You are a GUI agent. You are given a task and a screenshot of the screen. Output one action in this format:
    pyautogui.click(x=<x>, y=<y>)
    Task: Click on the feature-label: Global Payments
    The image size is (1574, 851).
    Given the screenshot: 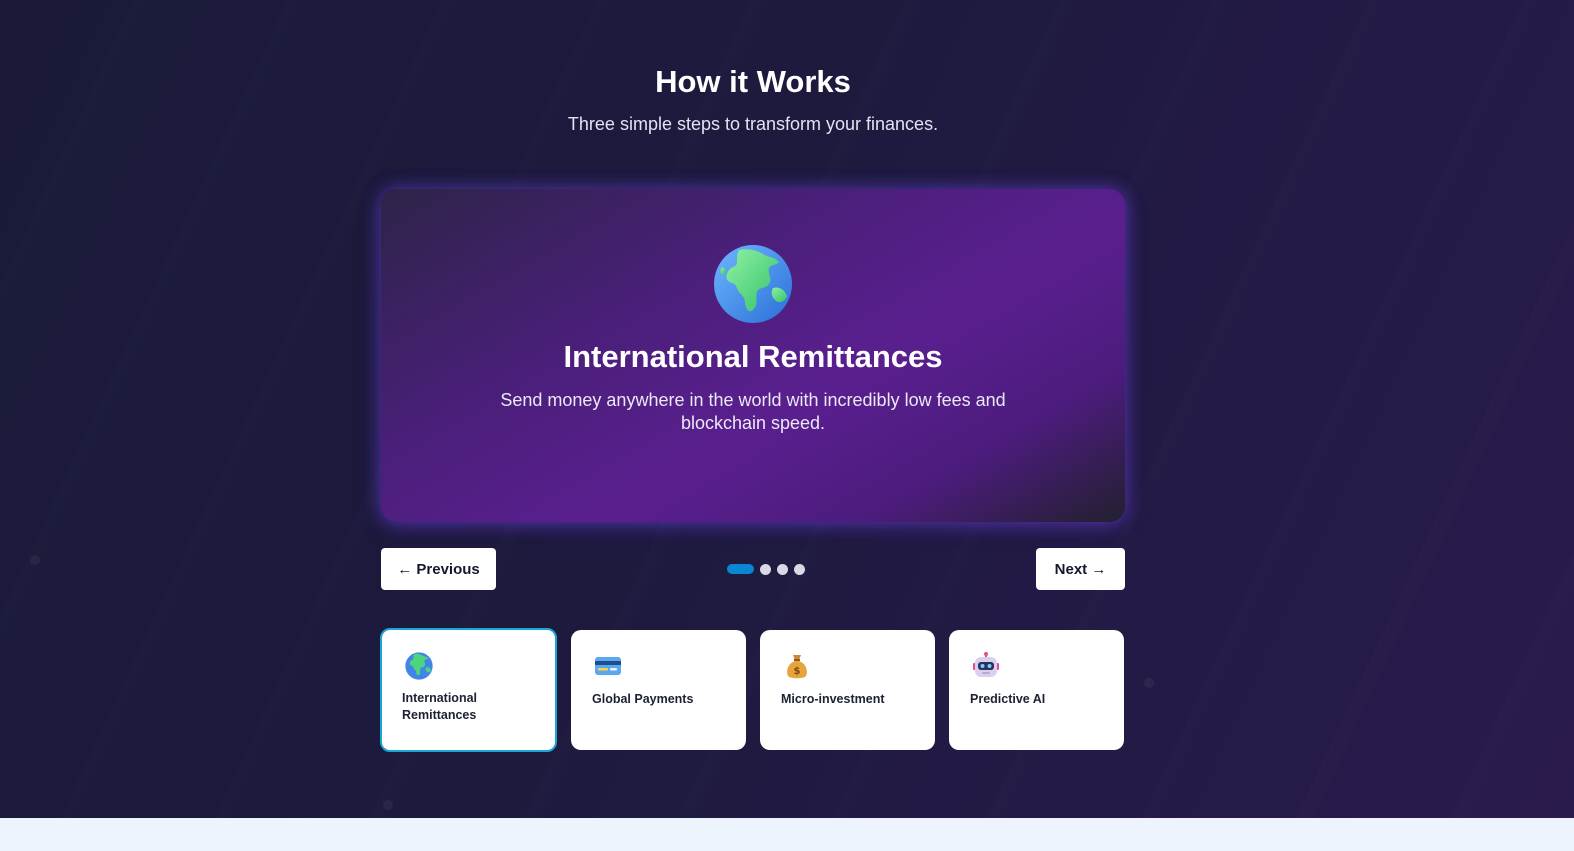 What is the action you would take?
    pyautogui.click(x=643, y=699)
    